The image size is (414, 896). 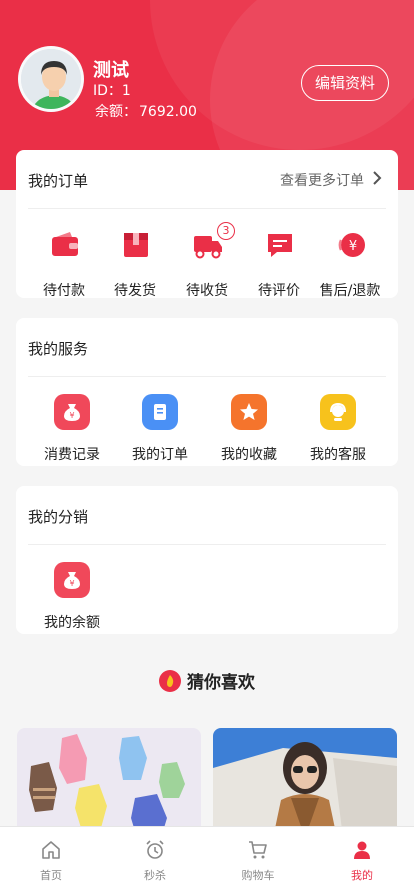 I want to click on home-icon, so click(x=51, y=853).